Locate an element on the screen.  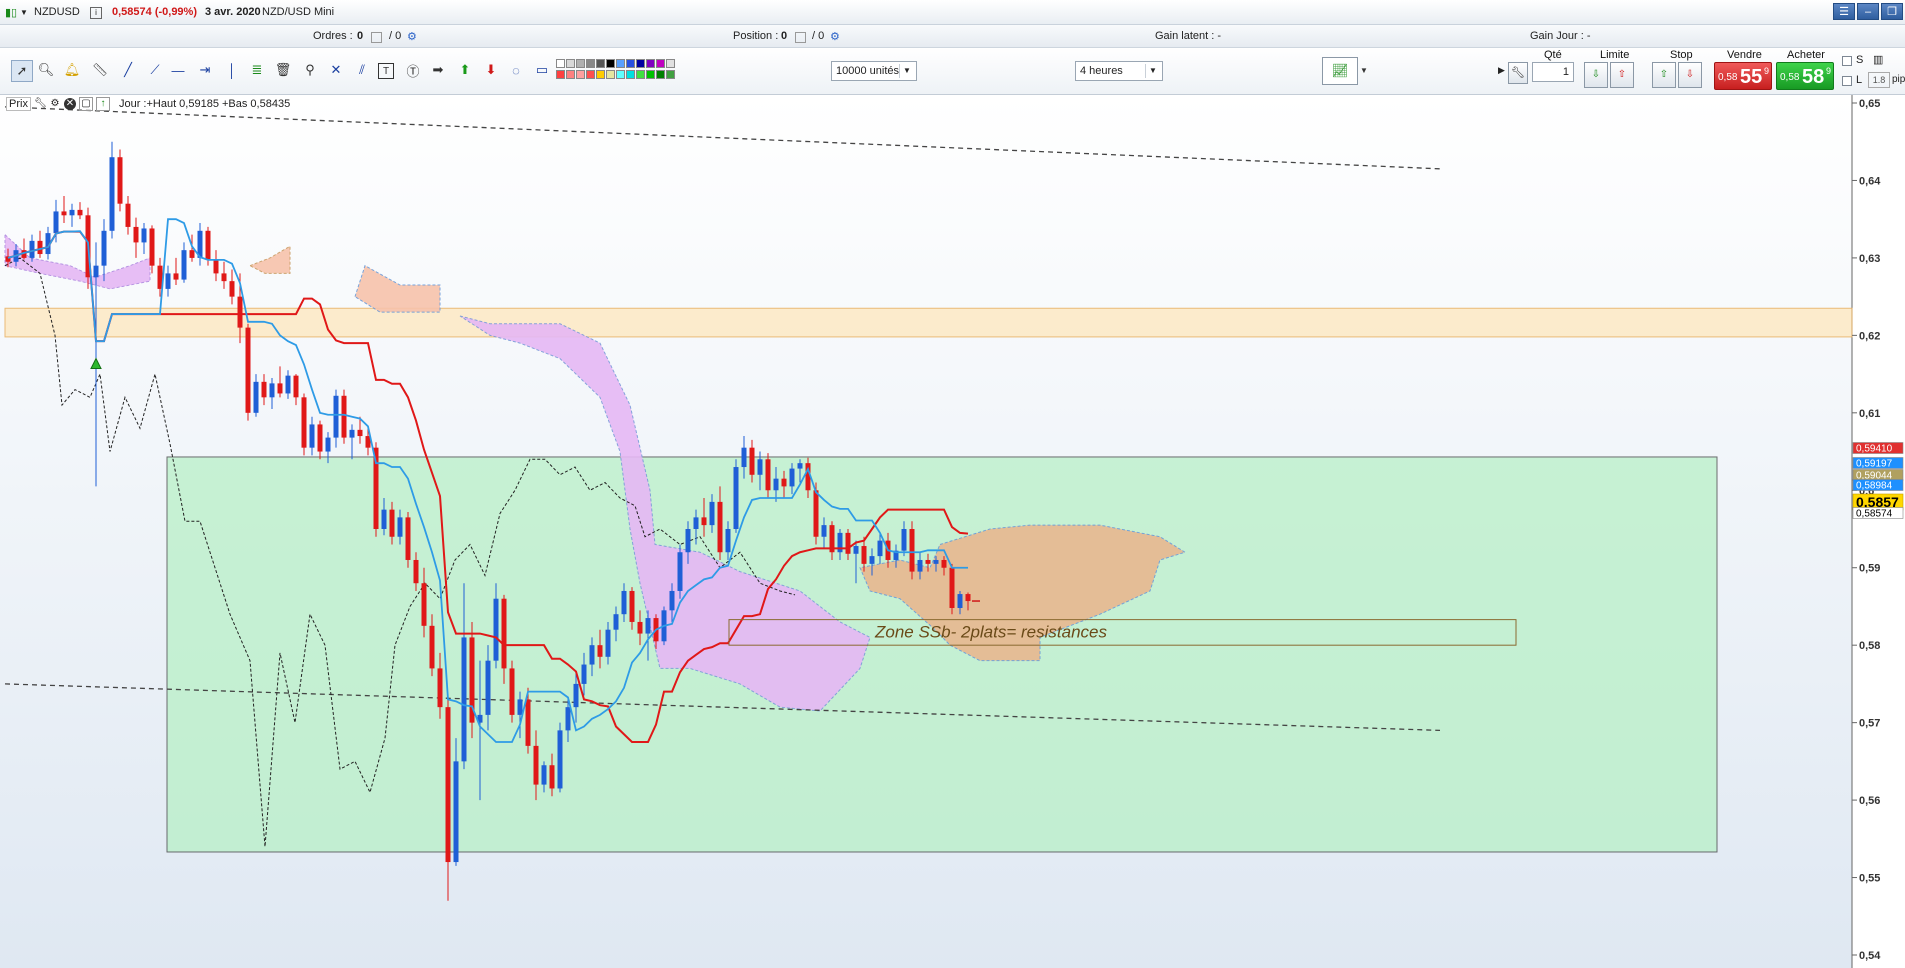
channel-icon: ⫽ is located at coordinates (362, 70).